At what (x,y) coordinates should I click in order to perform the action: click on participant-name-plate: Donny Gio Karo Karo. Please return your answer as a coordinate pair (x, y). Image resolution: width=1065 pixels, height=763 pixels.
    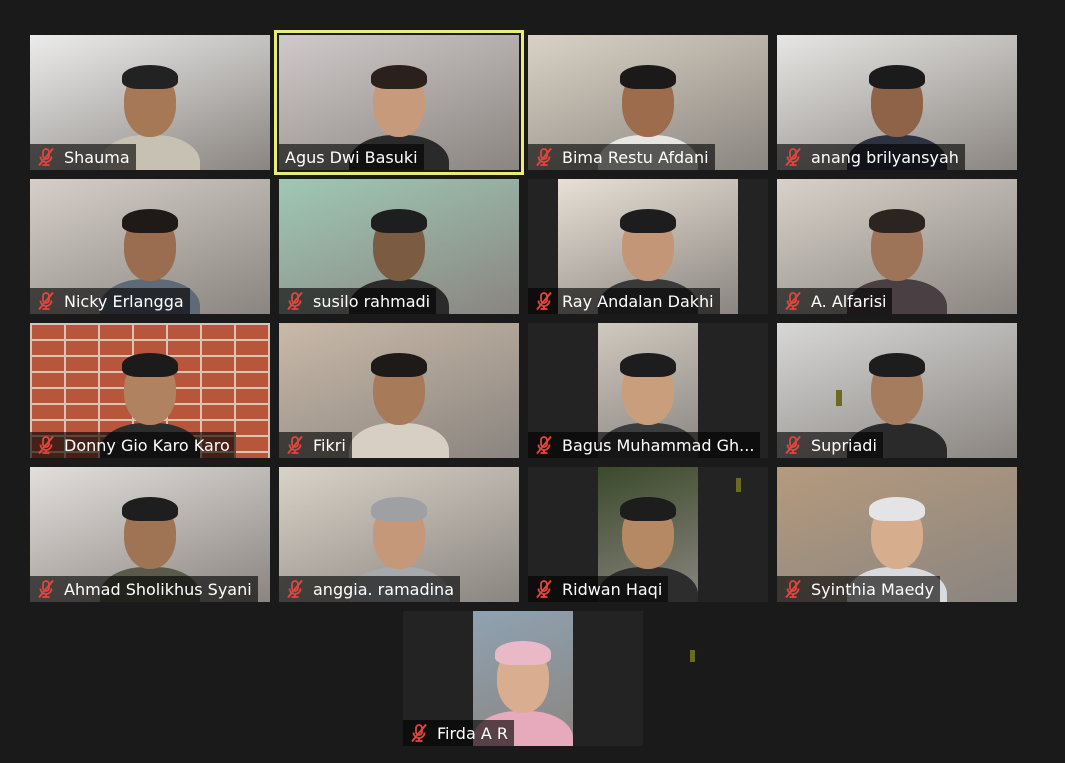
    Looking at the image, I should click on (133, 445).